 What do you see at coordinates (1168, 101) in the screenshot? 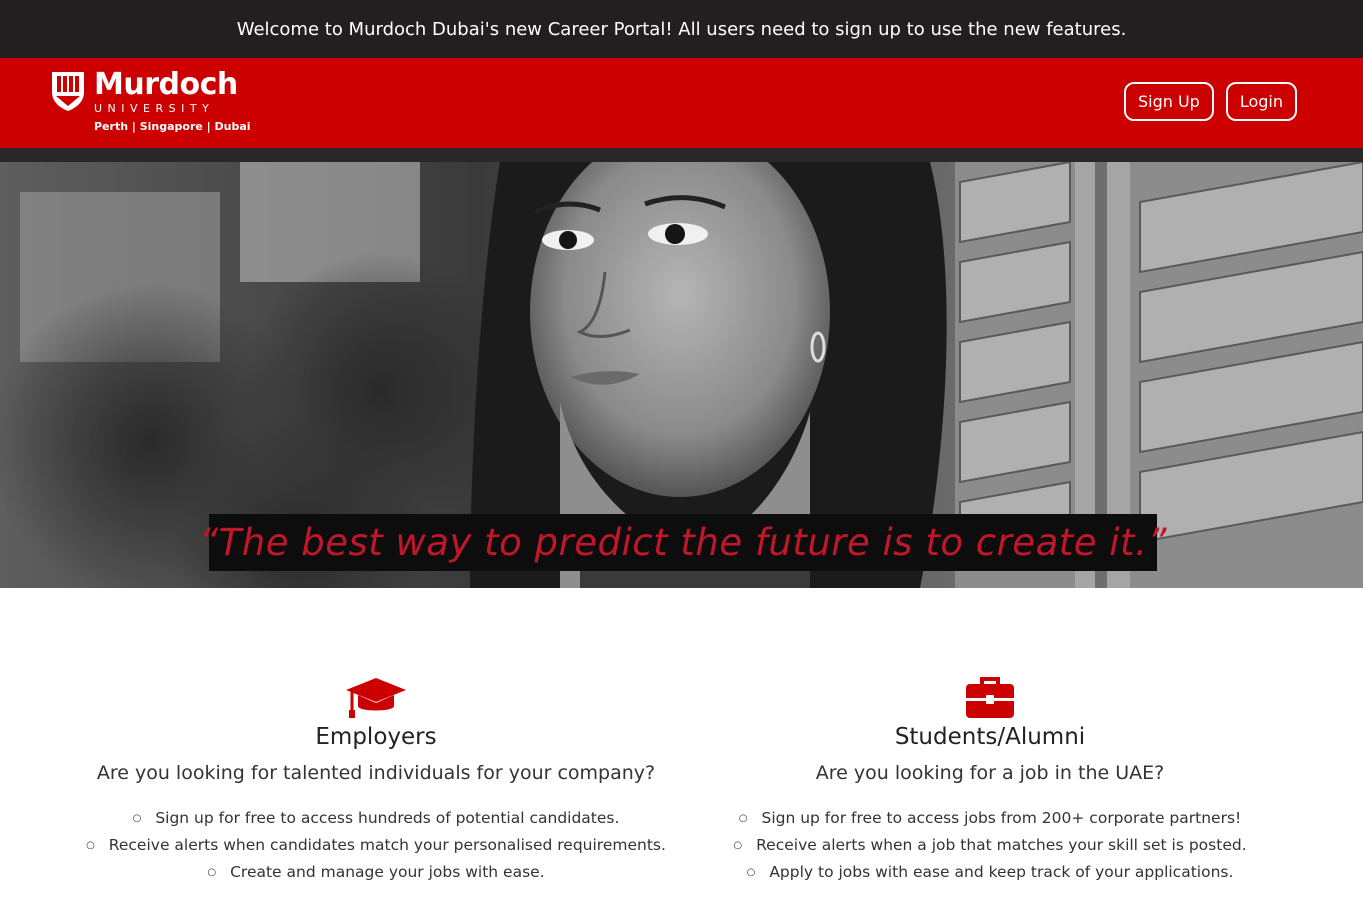
I see `sign-up-button: Sign Up` at bounding box center [1168, 101].